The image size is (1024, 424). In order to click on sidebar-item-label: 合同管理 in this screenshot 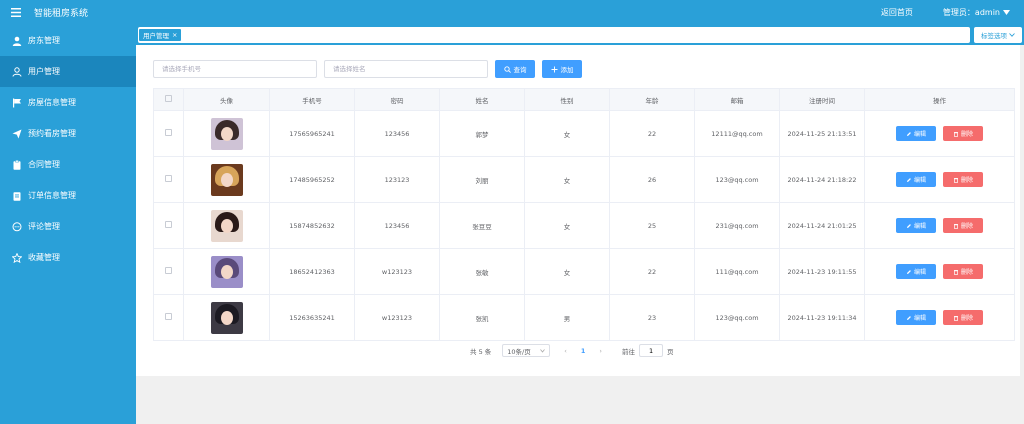, I will do `click(44, 164)`.